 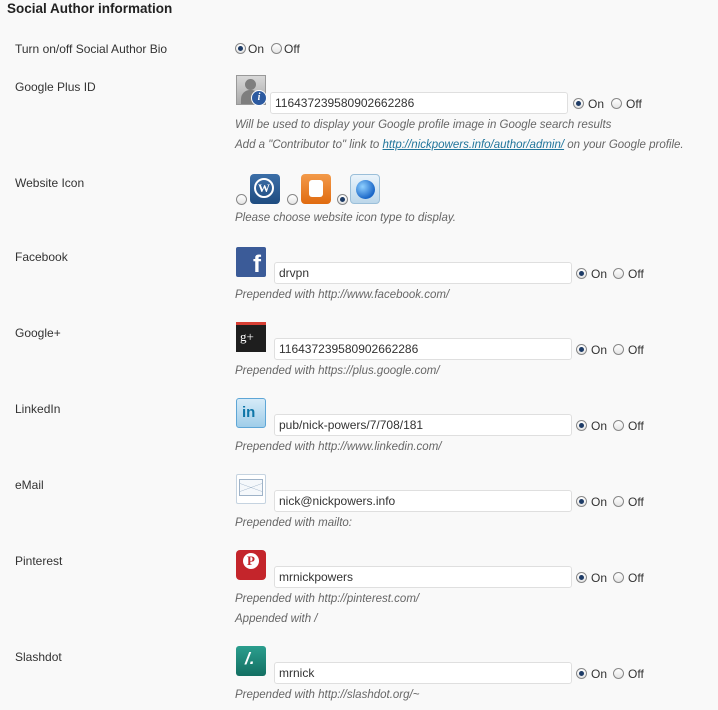 I want to click on google-plus-id-label: Google Plus ID, so click(x=55, y=87).